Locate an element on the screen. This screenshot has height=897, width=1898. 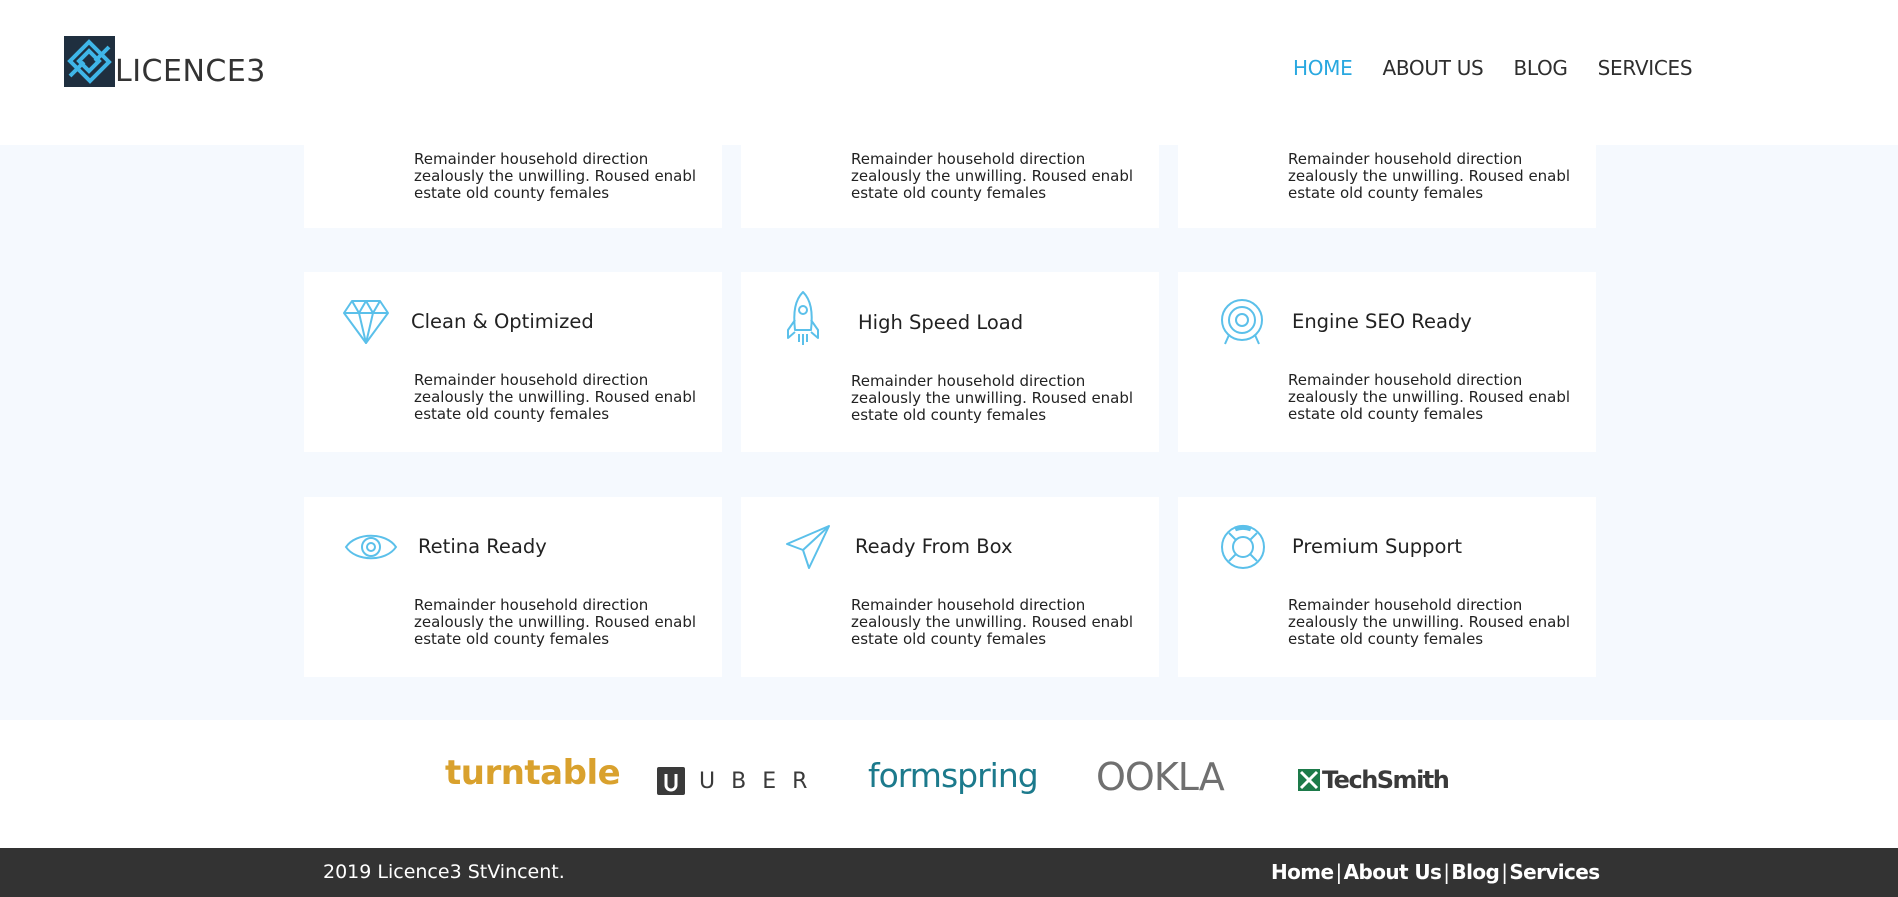
techsmith-wordmark: TechSmith is located at coordinates (1386, 780).